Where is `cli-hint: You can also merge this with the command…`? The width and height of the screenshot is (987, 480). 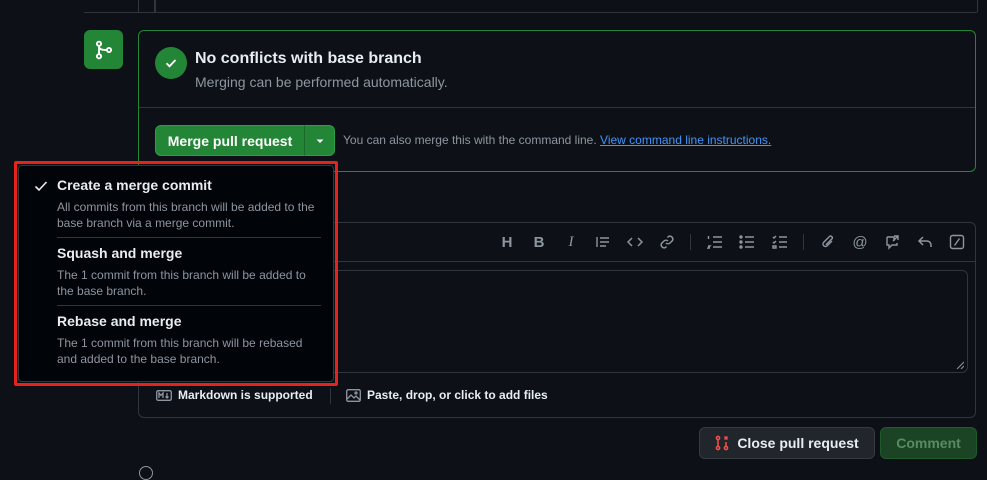 cli-hint: You can also merge this with the command… is located at coordinates (557, 140).